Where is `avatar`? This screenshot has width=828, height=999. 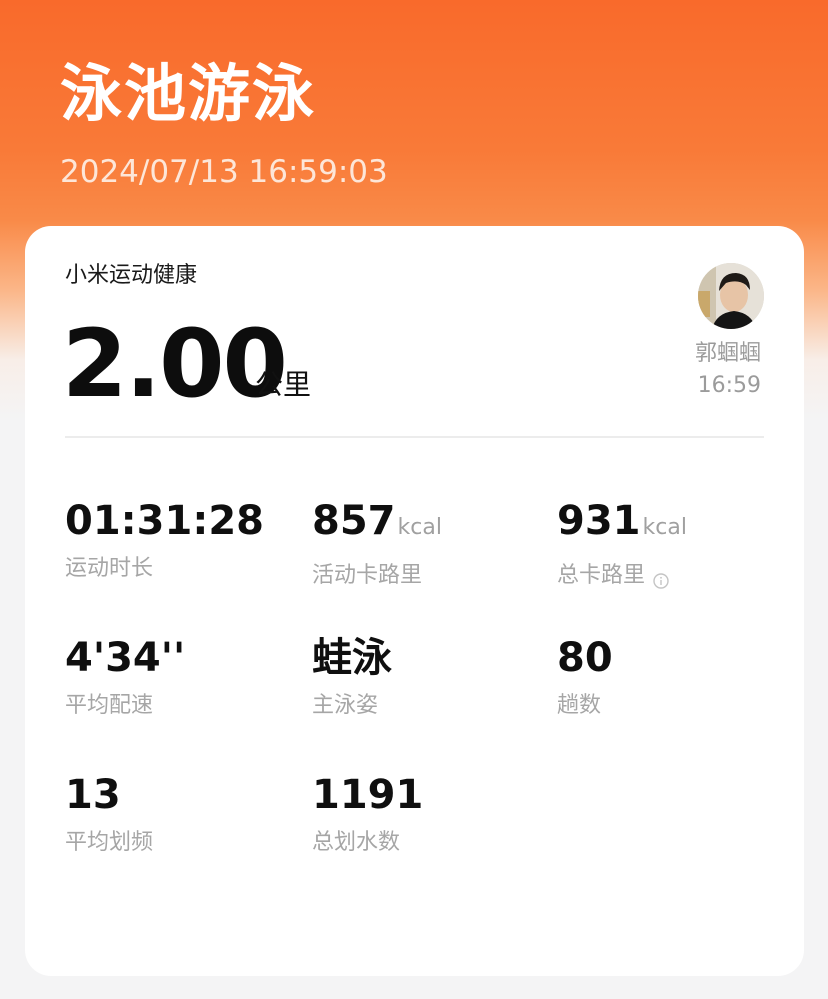 avatar is located at coordinates (731, 296).